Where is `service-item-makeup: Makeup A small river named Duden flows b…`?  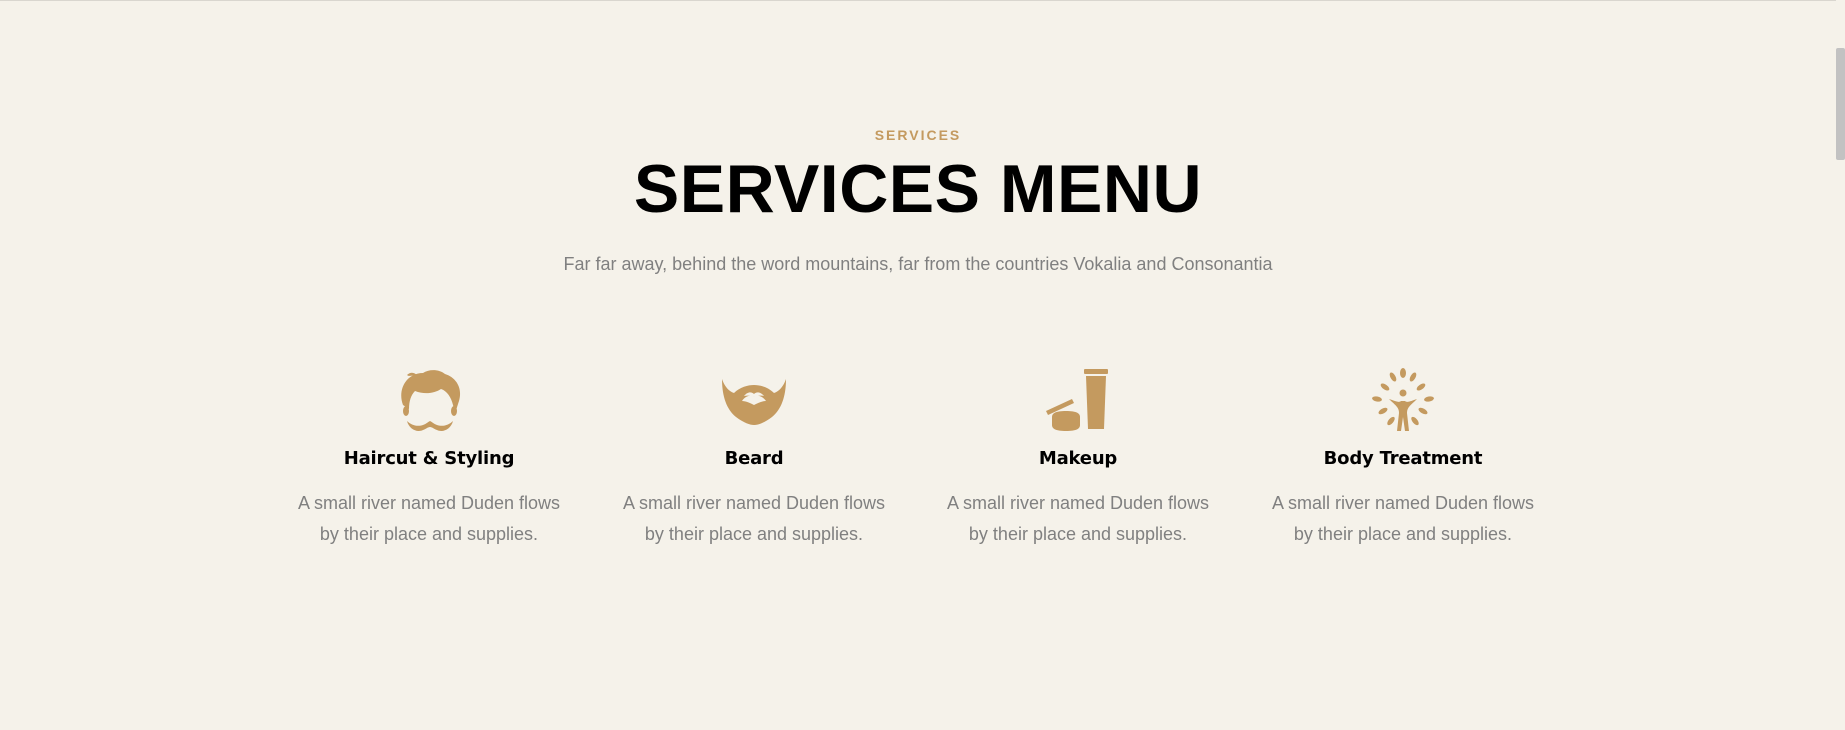
service-item-makeup: Makeup A small river named Duden flows b… is located at coordinates (1078, 457).